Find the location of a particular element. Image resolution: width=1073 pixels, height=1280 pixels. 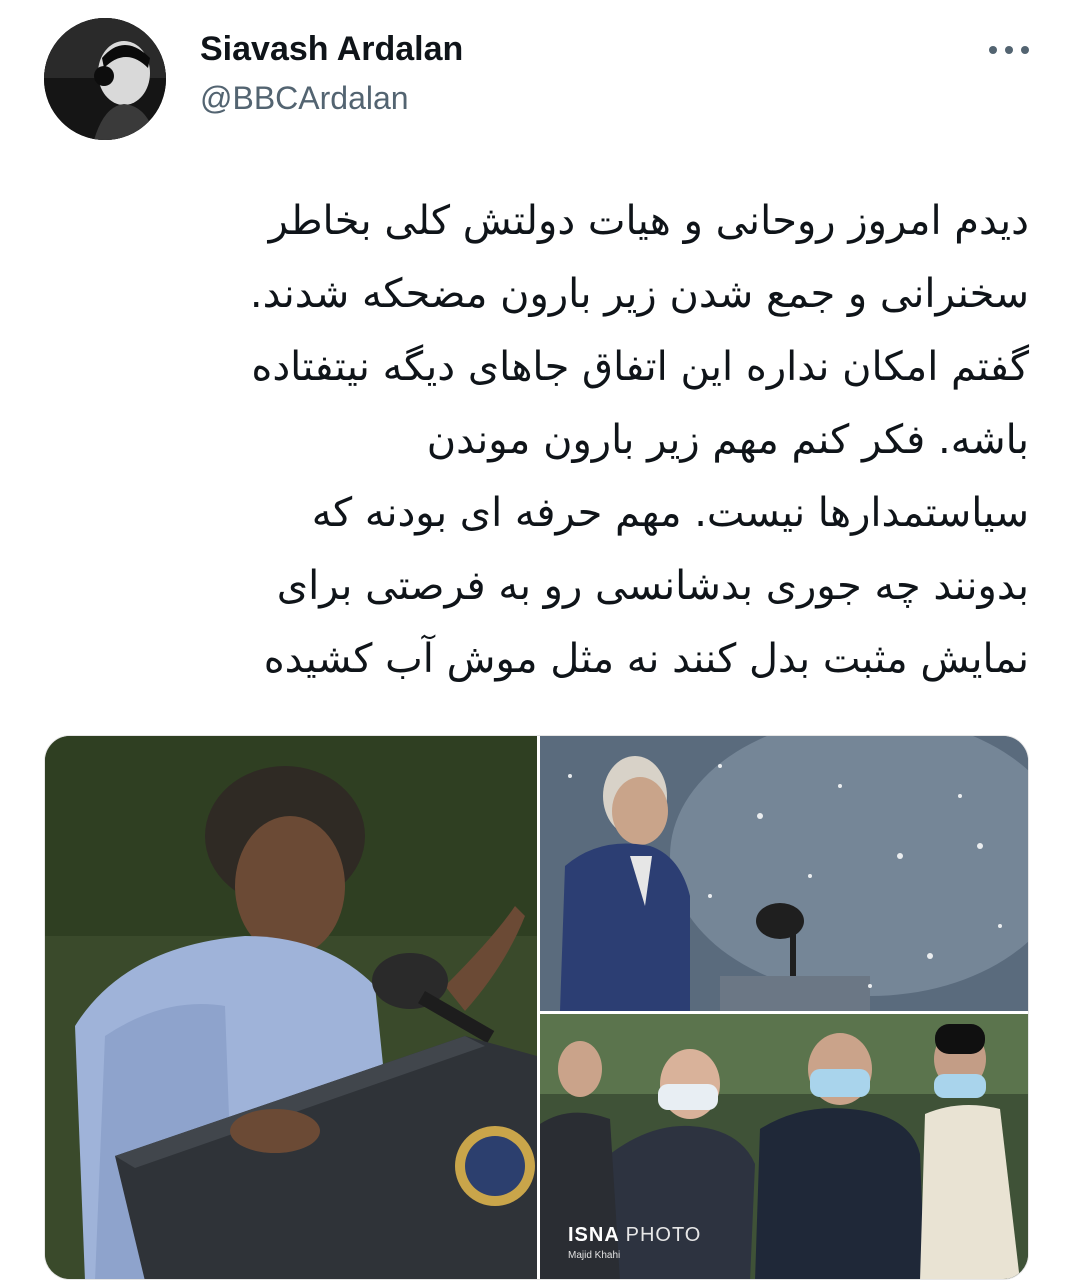

user-handle: @BBCArdalan is located at coordinates (304, 98).